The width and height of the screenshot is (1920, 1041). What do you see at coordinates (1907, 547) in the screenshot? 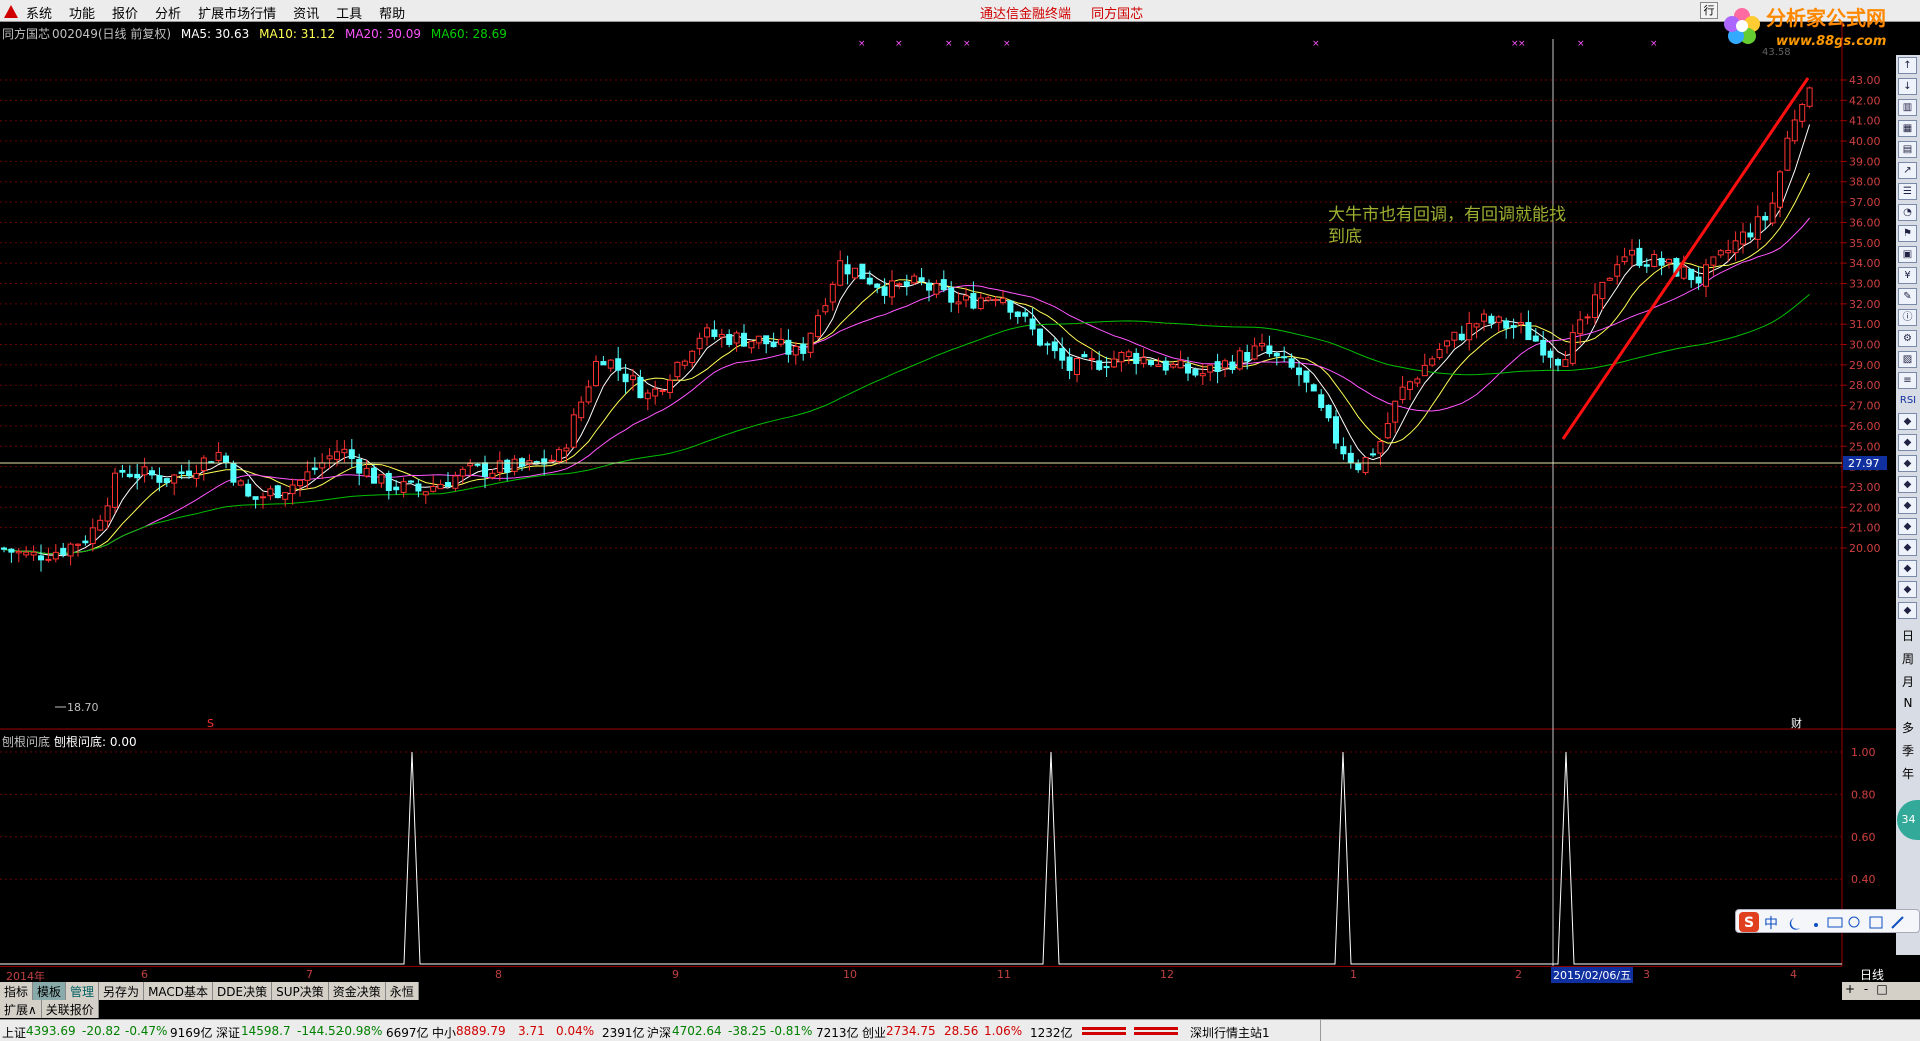
I see `sound-icon: ◆` at bounding box center [1907, 547].